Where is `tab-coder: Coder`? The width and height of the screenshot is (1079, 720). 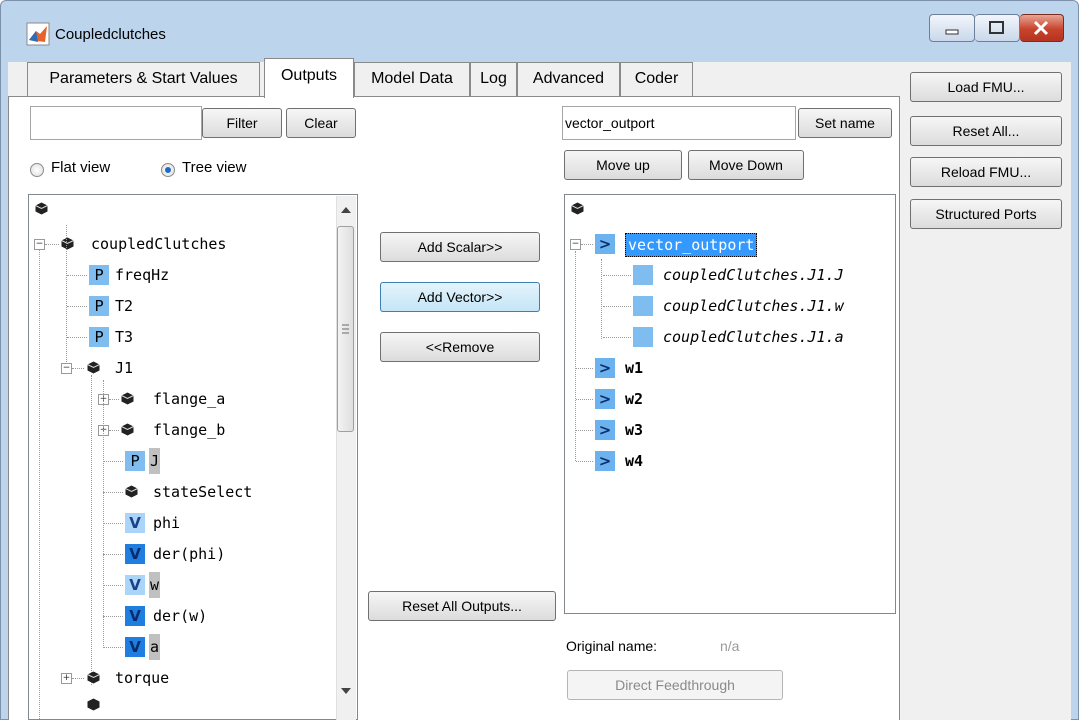
tab-coder: Coder is located at coordinates (656, 79).